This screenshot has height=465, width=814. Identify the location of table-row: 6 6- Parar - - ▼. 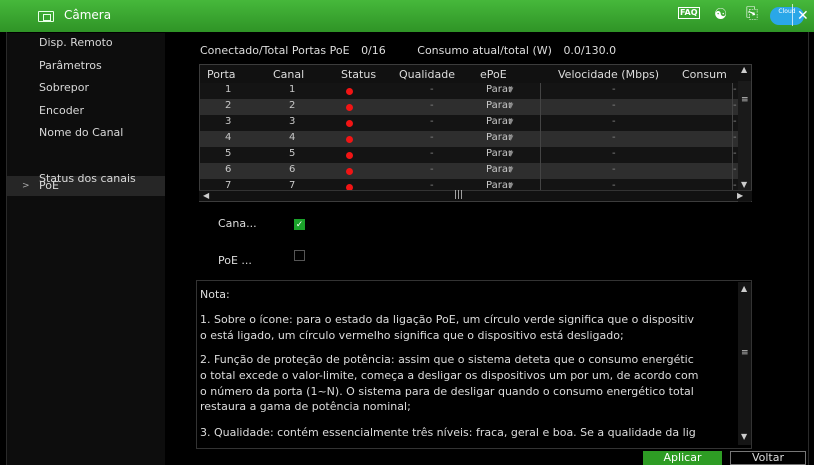
(470, 171).